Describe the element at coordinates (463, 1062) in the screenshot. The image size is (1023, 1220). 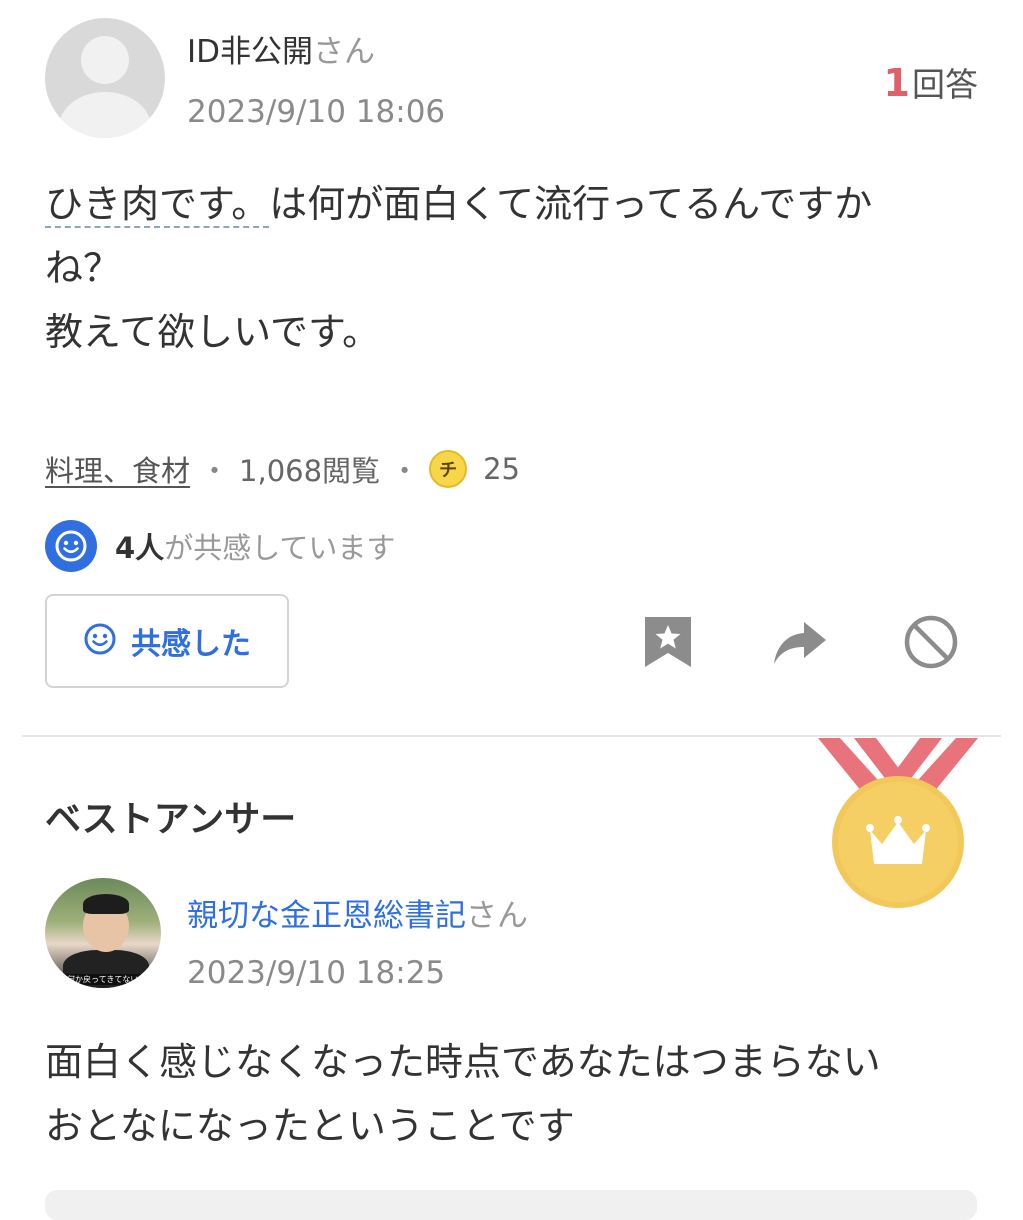
I see `answer-line-1: 面白く感じなくなった時点であなたはつまらない` at that location.